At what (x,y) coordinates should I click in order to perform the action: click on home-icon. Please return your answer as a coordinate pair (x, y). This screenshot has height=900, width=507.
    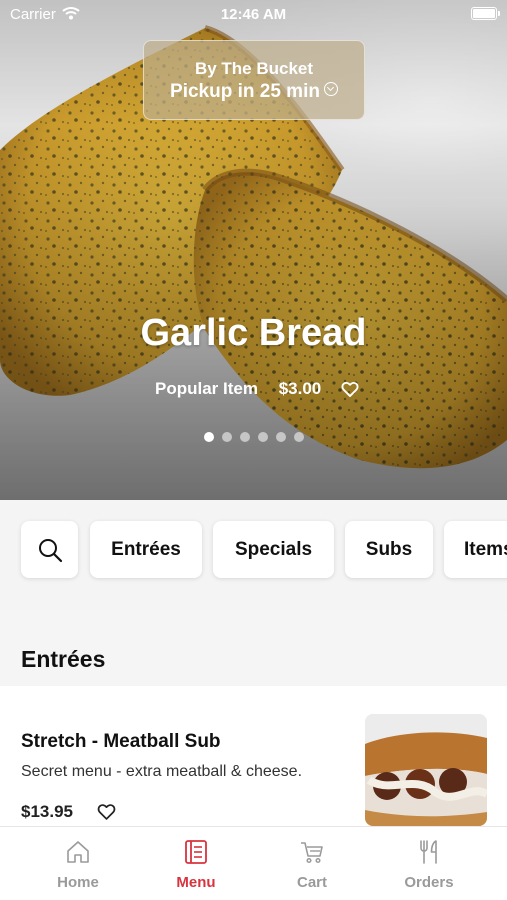
    Looking at the image, I should click on (78, 852).